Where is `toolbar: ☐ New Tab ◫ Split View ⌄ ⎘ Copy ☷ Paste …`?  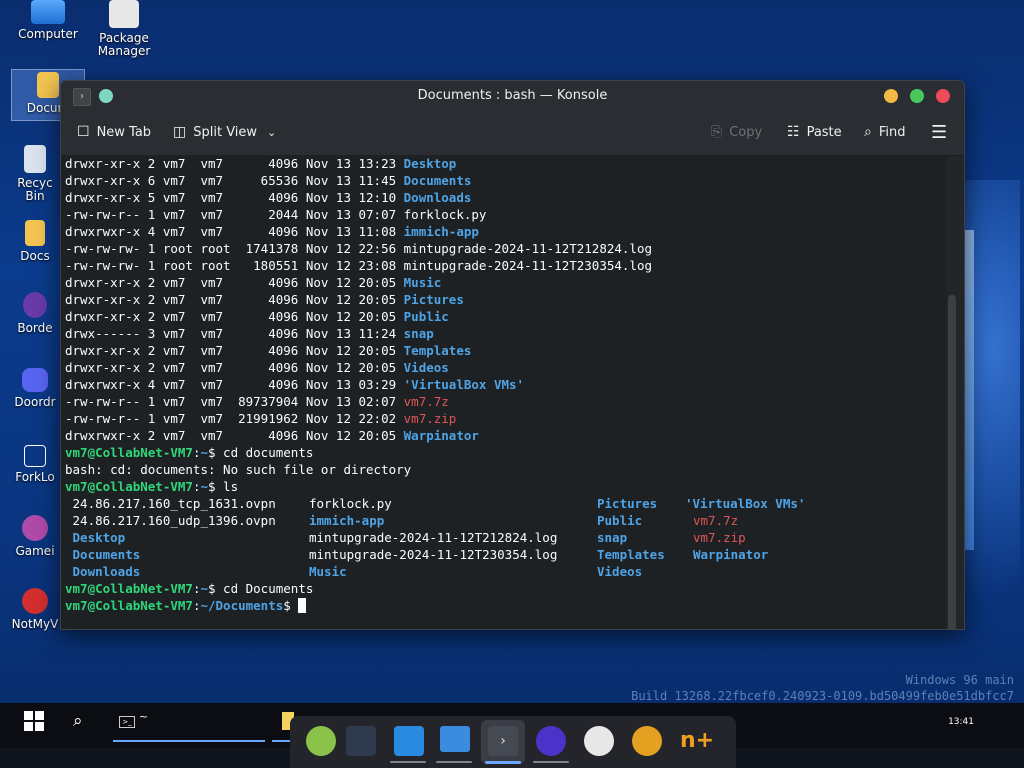
toolbar: ☐ New Tab ◫ Split View ⌄ ⎘ Copy ☷ Paste … is located at coordinates (512, 133).